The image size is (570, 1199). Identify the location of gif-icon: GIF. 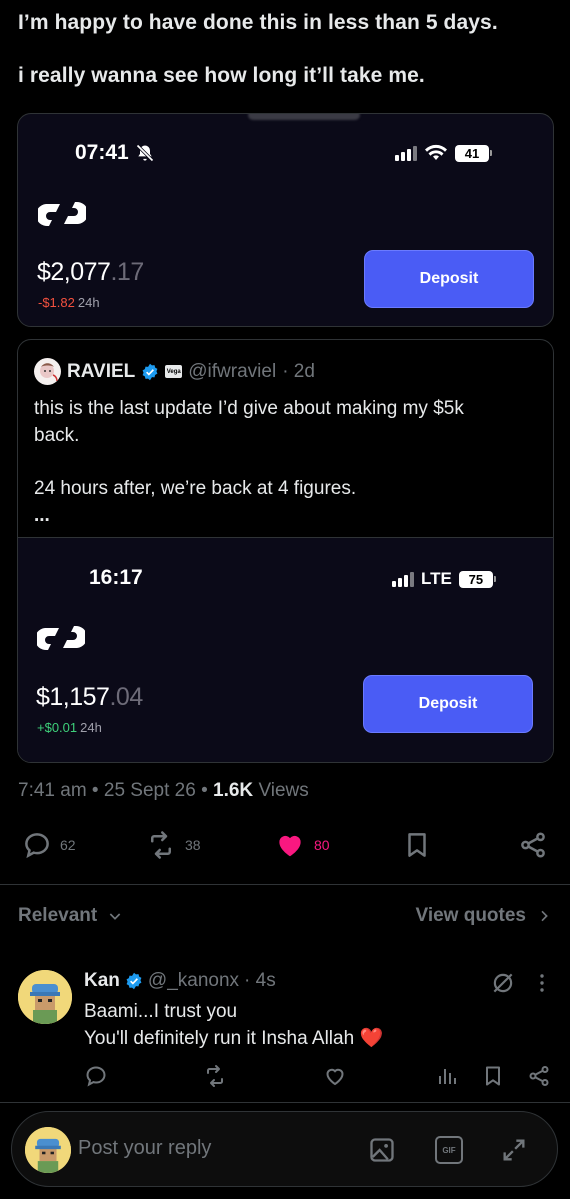
(449, 1150).